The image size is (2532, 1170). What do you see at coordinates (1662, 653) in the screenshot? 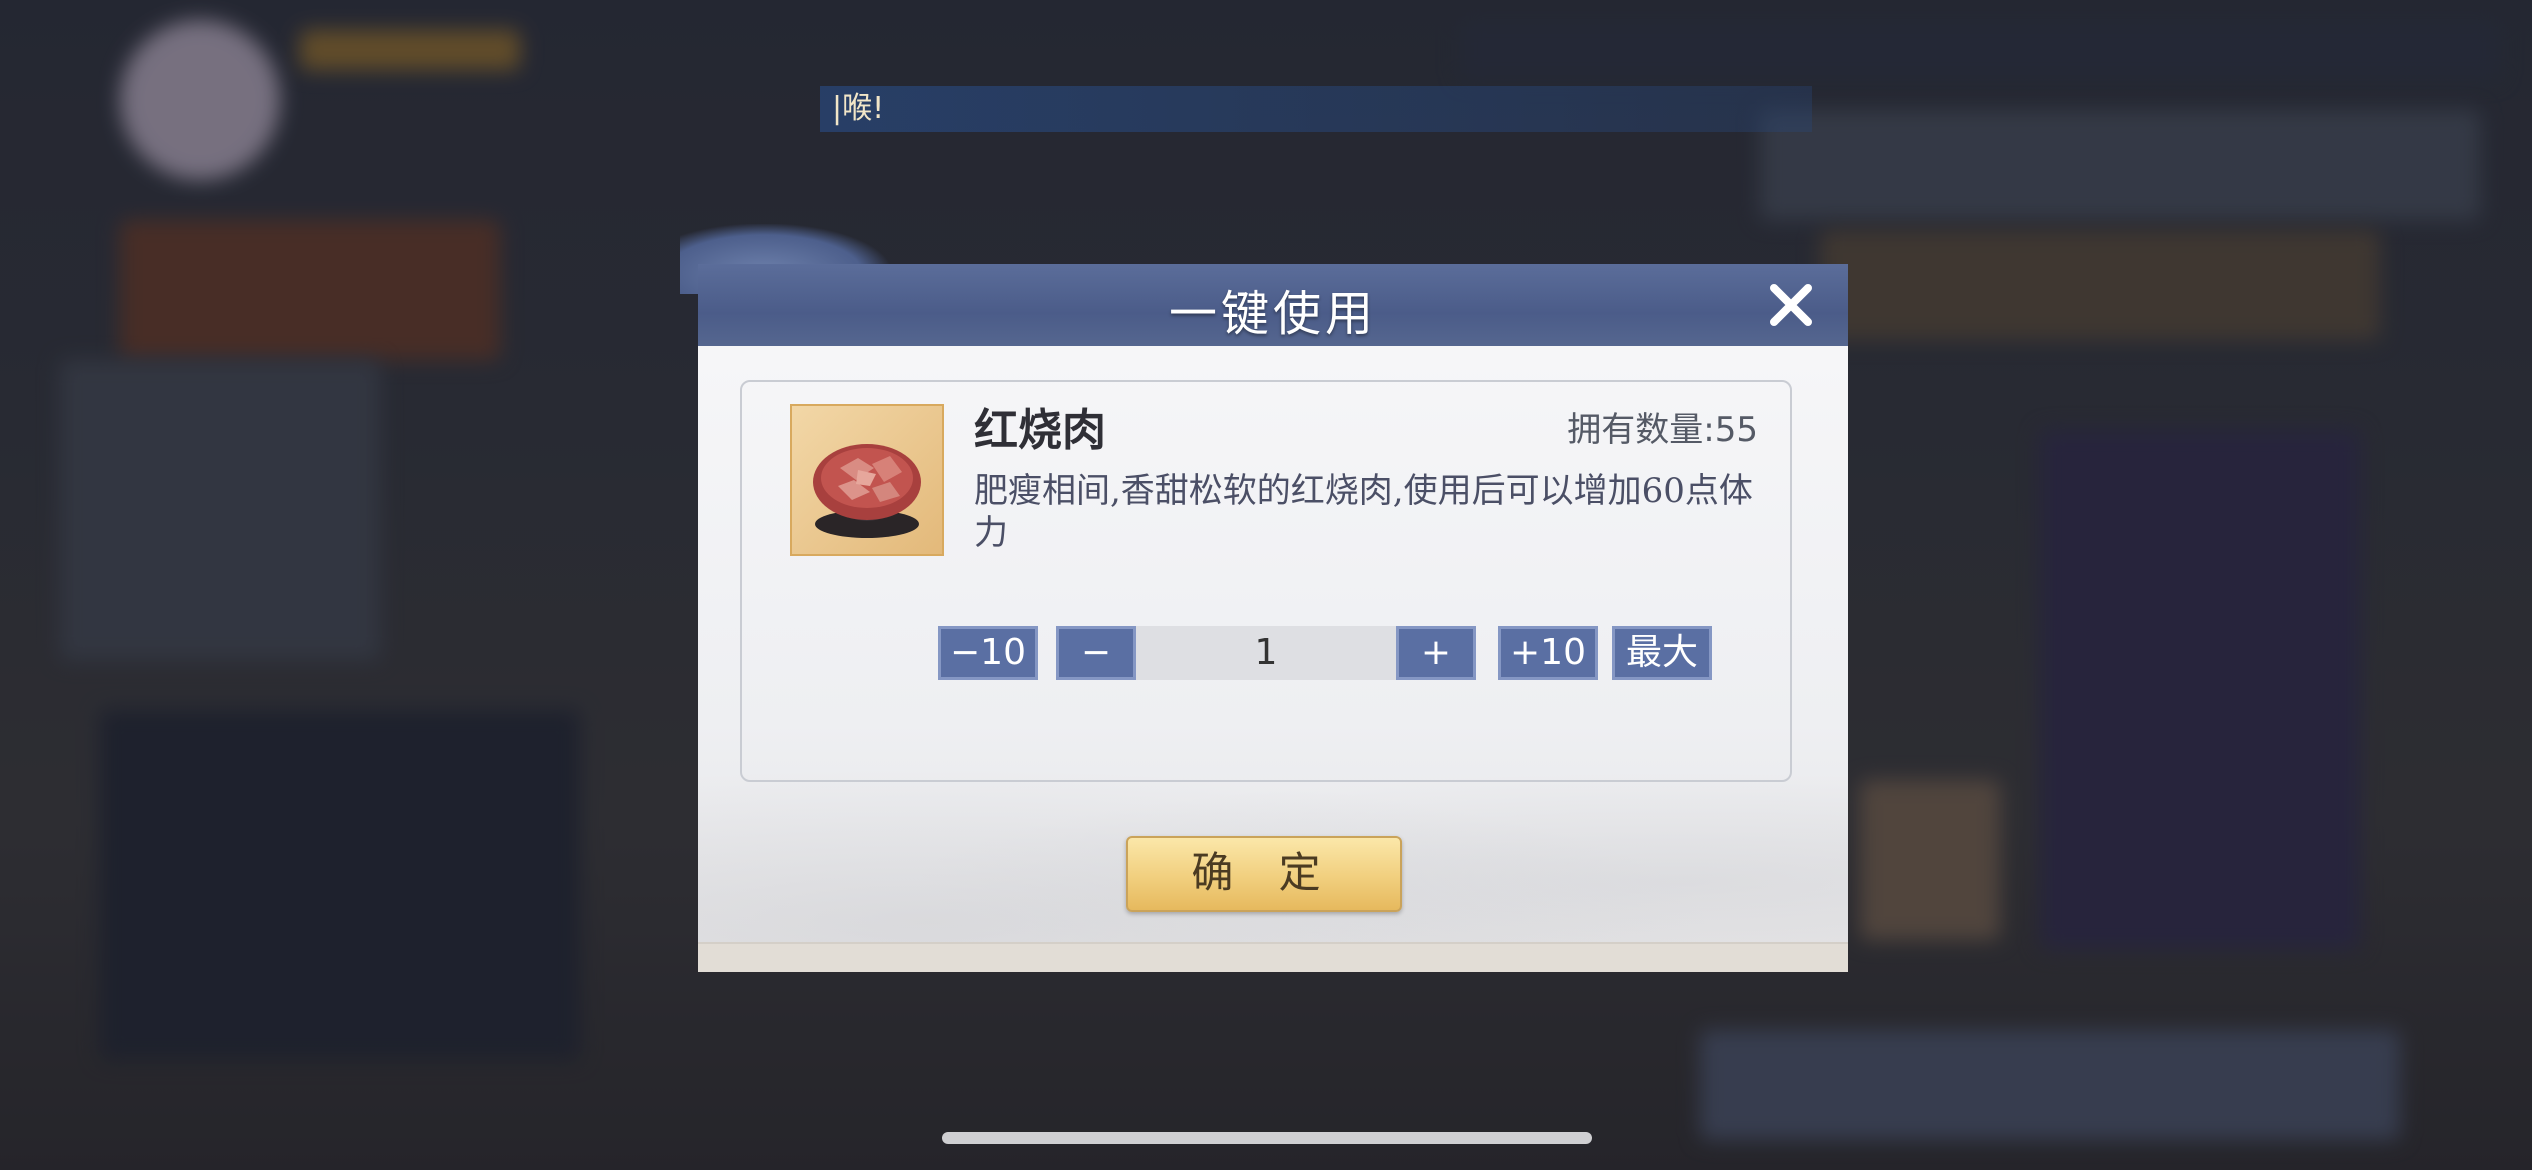
I see `max-button: 最大` at bounding box center [1662, 653].